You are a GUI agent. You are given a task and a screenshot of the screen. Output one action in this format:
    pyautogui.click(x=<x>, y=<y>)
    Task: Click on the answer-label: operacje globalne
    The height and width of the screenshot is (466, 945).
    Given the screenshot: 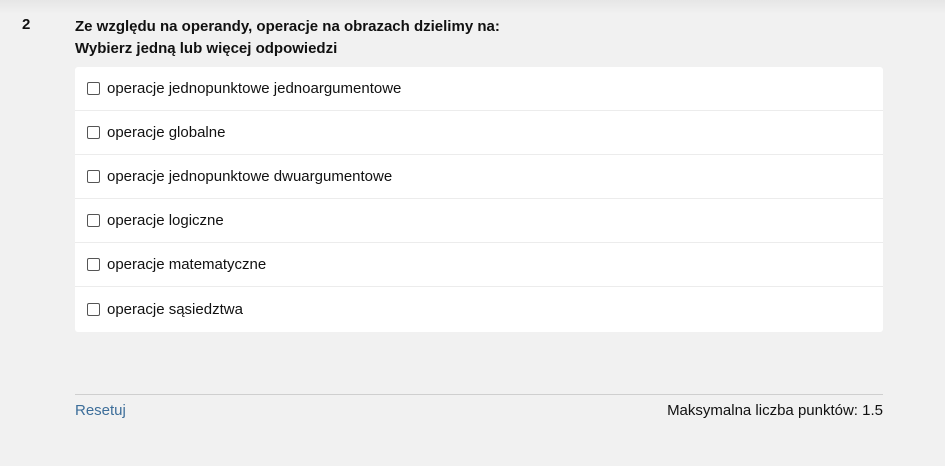 What is the action you would take?
    pyautogui.click(x=166, y=132)
    